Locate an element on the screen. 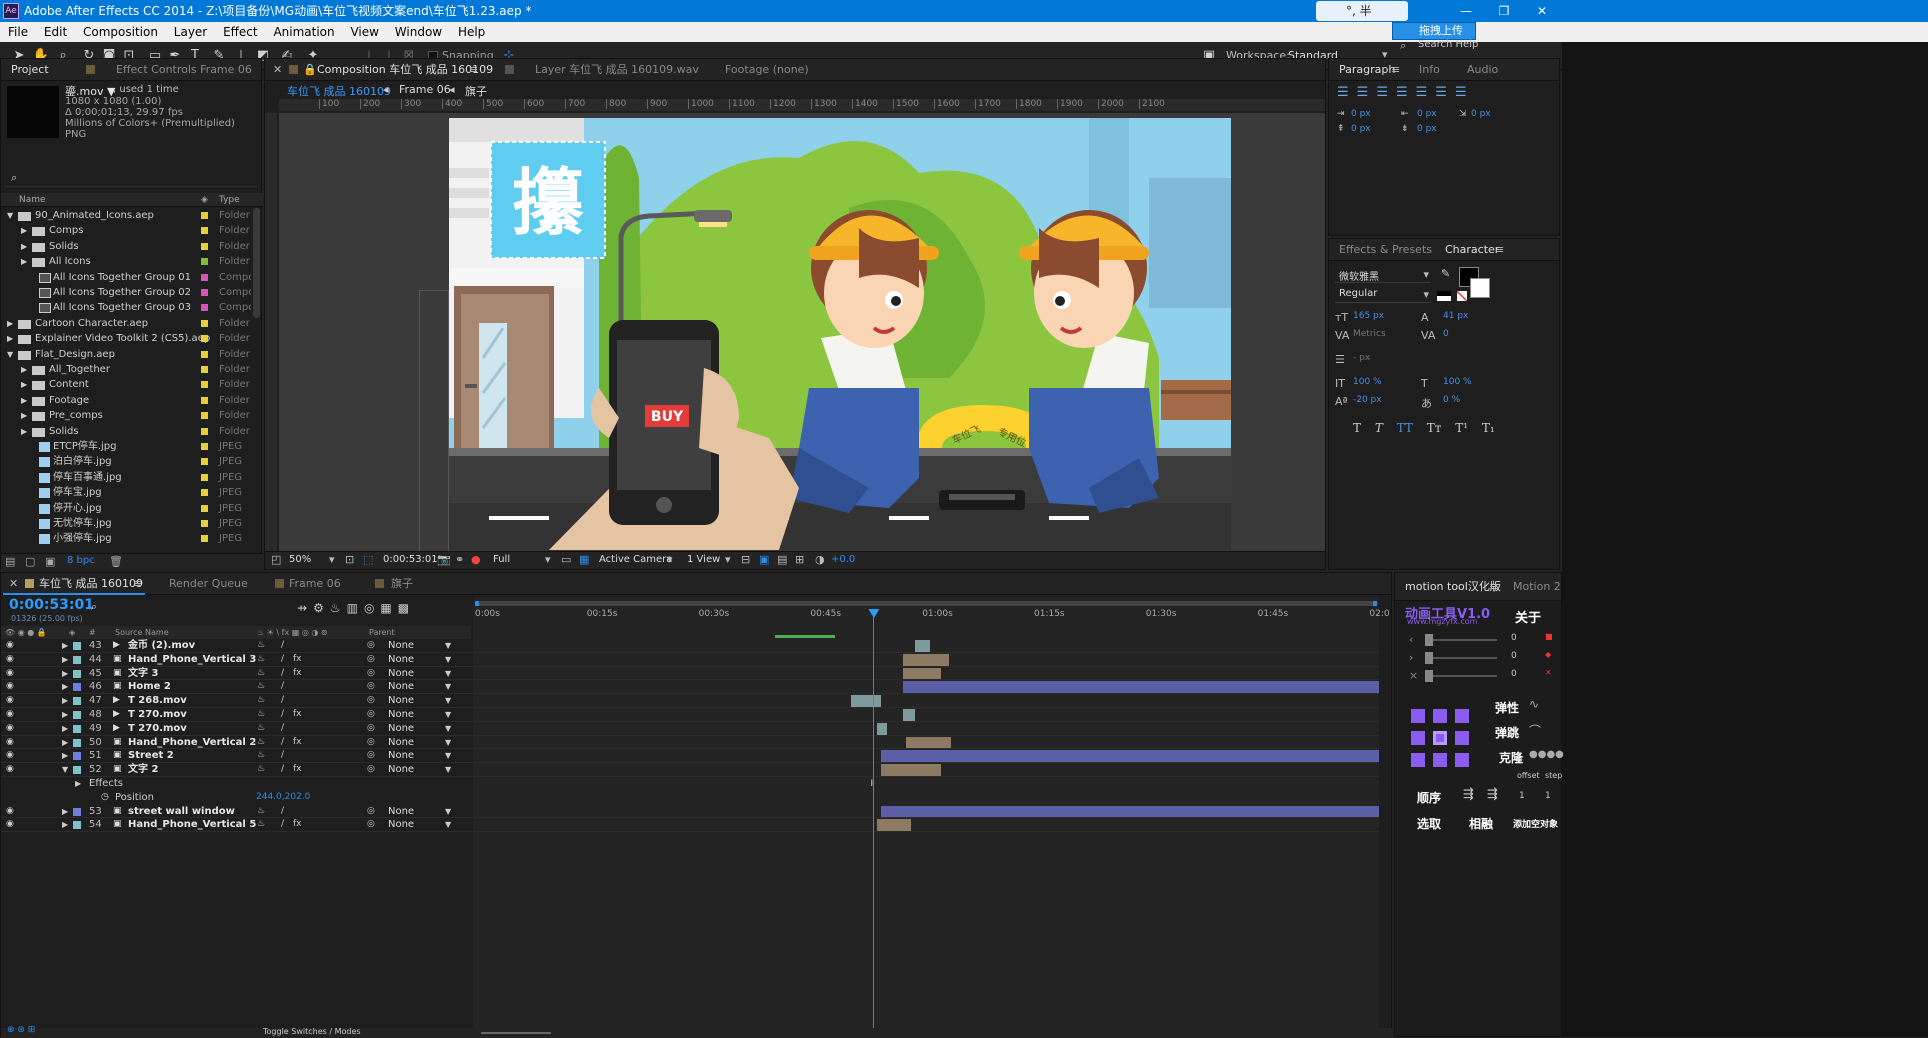 Image resolution: width=1928 pixels, height=1038 pixels. no-stroke-swatch is located at coordinates (1444, 296).